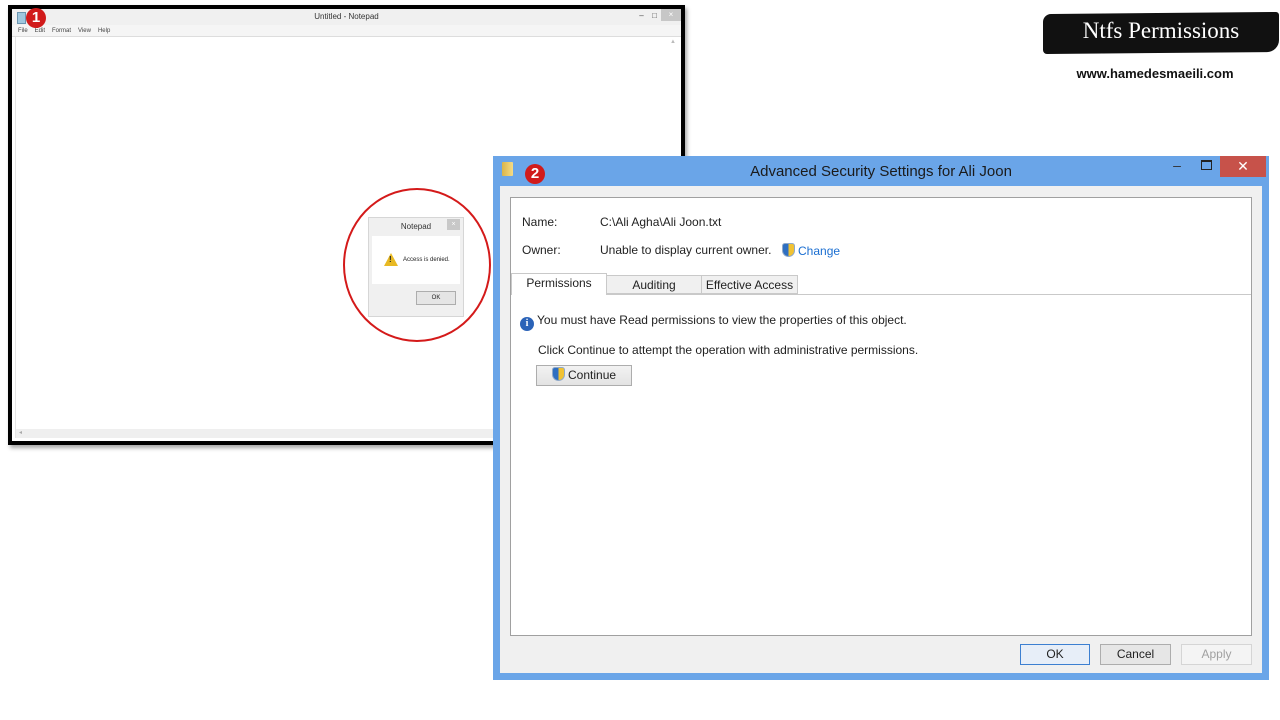 The height and width of the screenshot is (720, 1280). Describe the element at coordinates (1177, 166) in the screenshot. I see `minimize-button: –` at that location.